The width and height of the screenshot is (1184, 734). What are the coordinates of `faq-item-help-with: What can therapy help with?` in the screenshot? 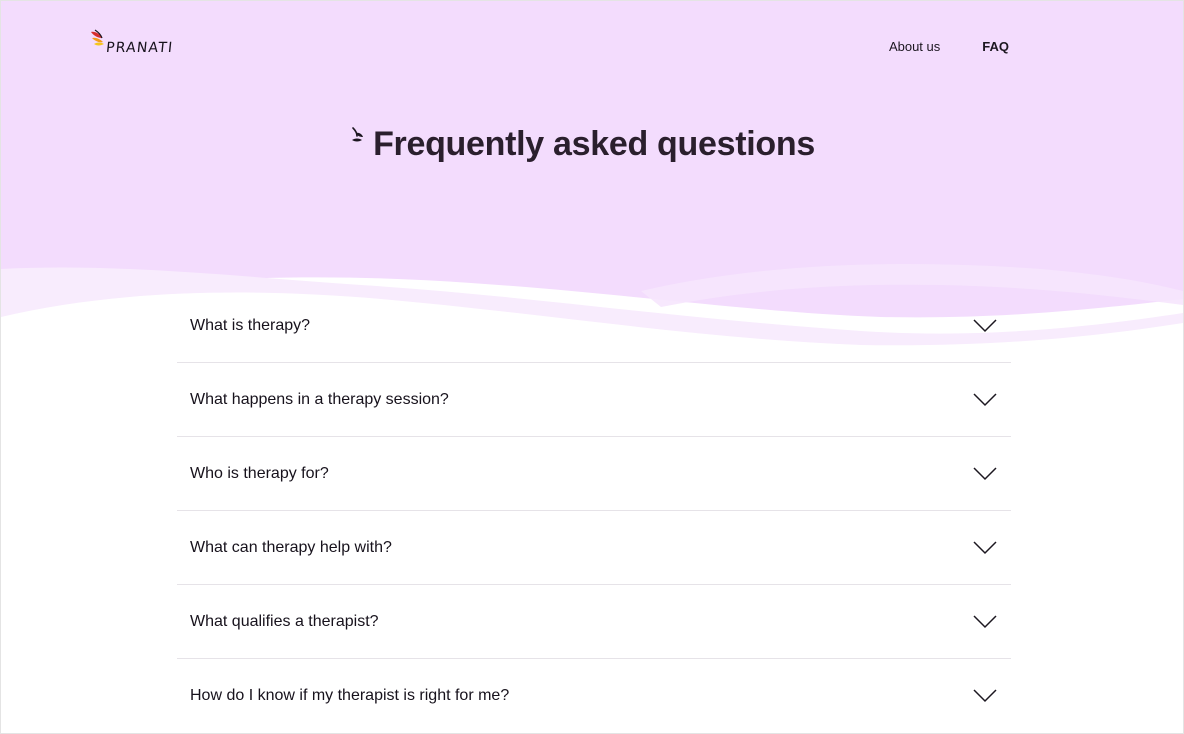 It's located at (594, 548).